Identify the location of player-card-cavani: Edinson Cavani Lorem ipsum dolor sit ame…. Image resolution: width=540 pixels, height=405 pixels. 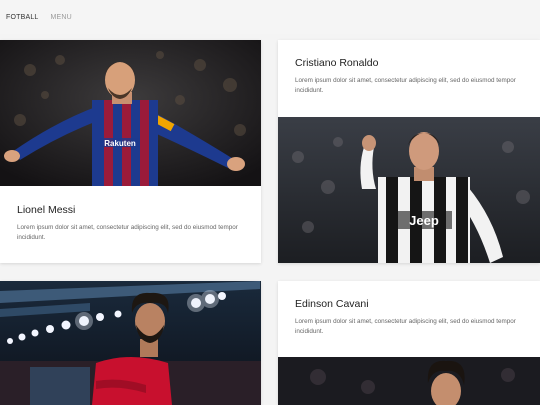
(409, 343).